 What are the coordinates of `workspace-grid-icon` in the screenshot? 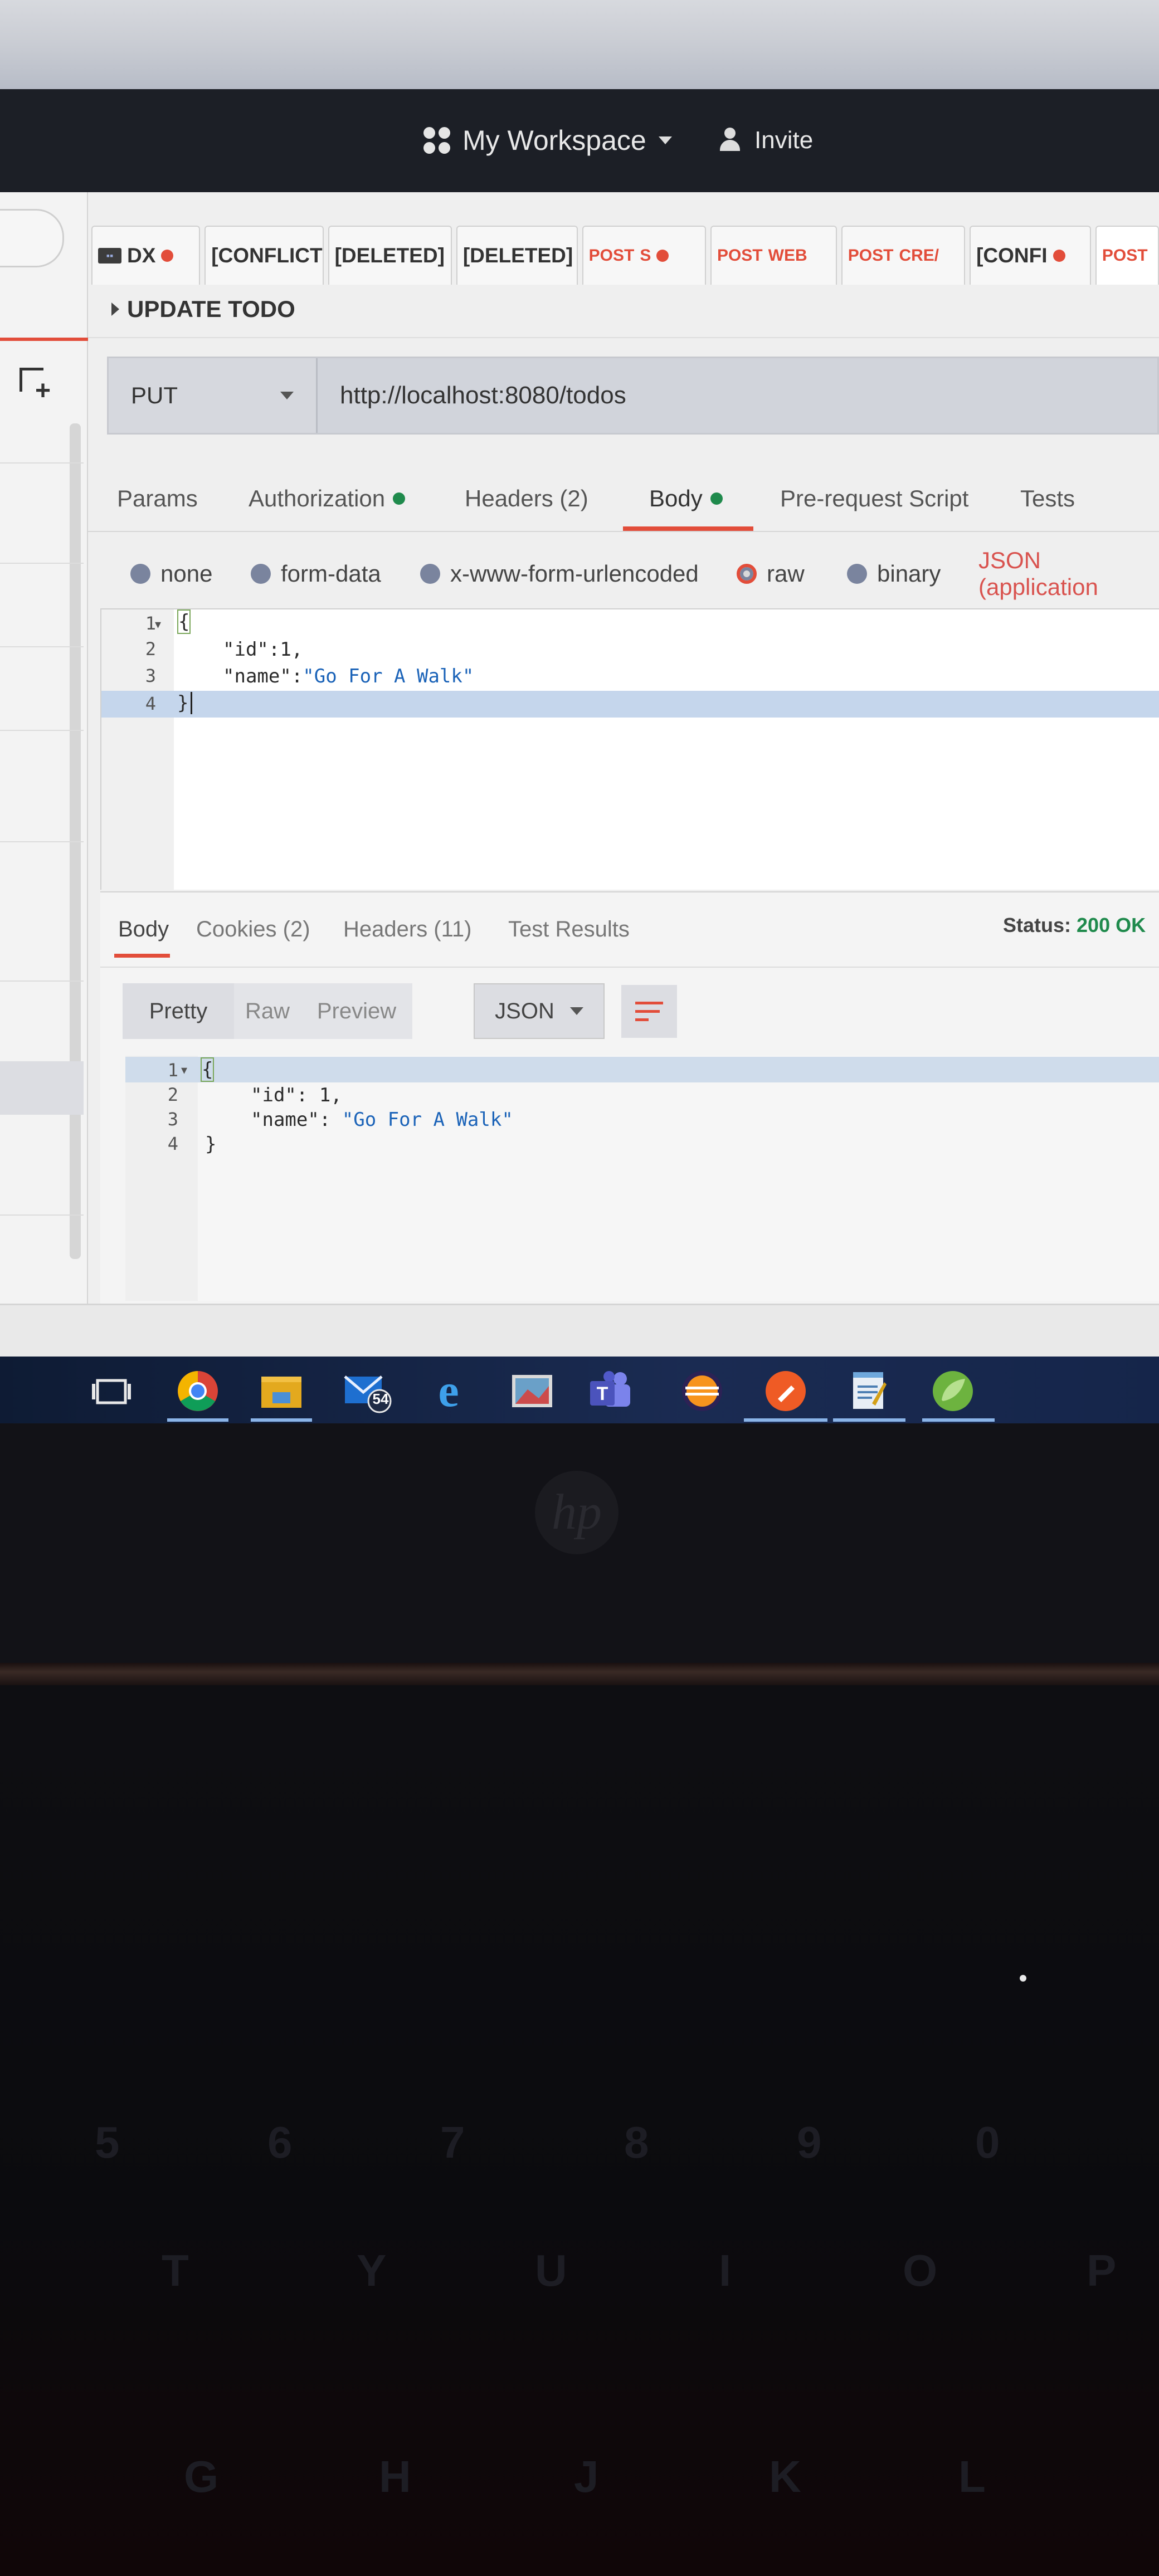 It's located at (437, 140).